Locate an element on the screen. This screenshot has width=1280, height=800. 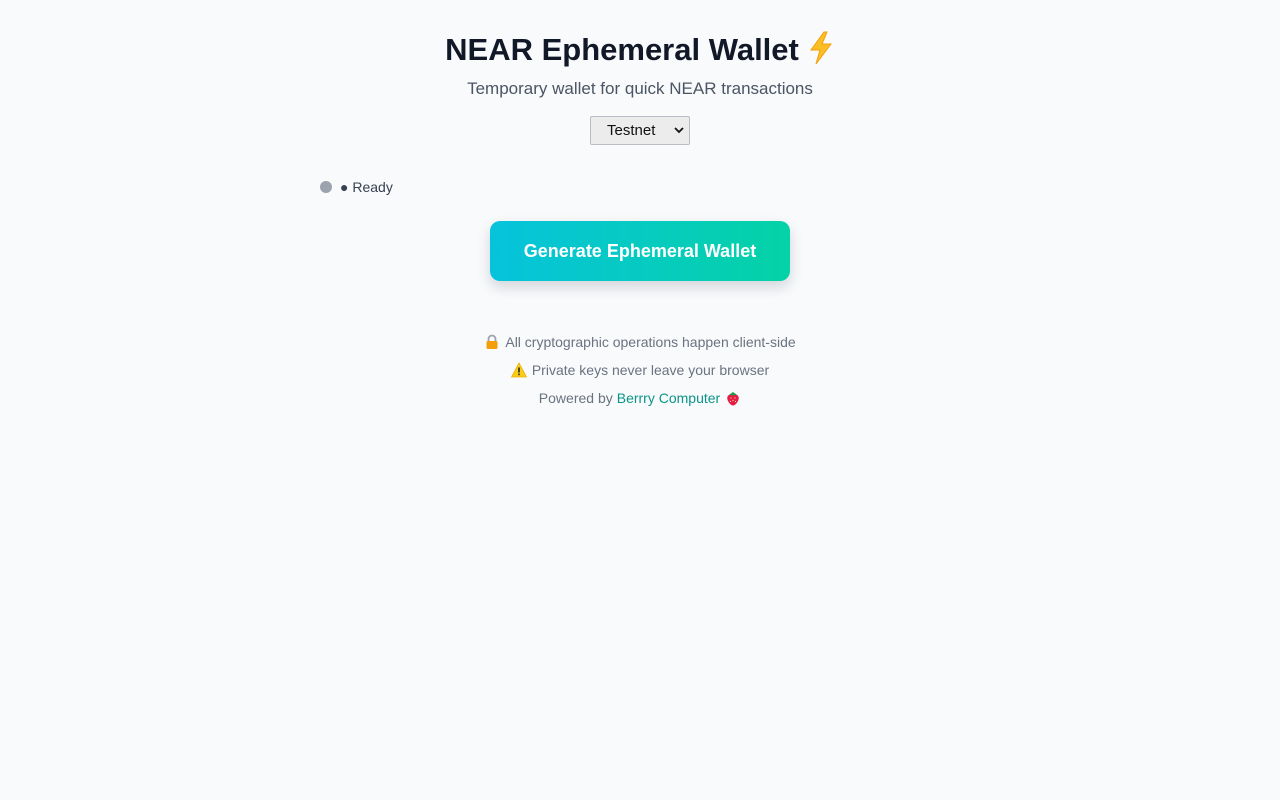
page-header: NEAR Ephemeral Wallet is located at coordinates (640, 50).